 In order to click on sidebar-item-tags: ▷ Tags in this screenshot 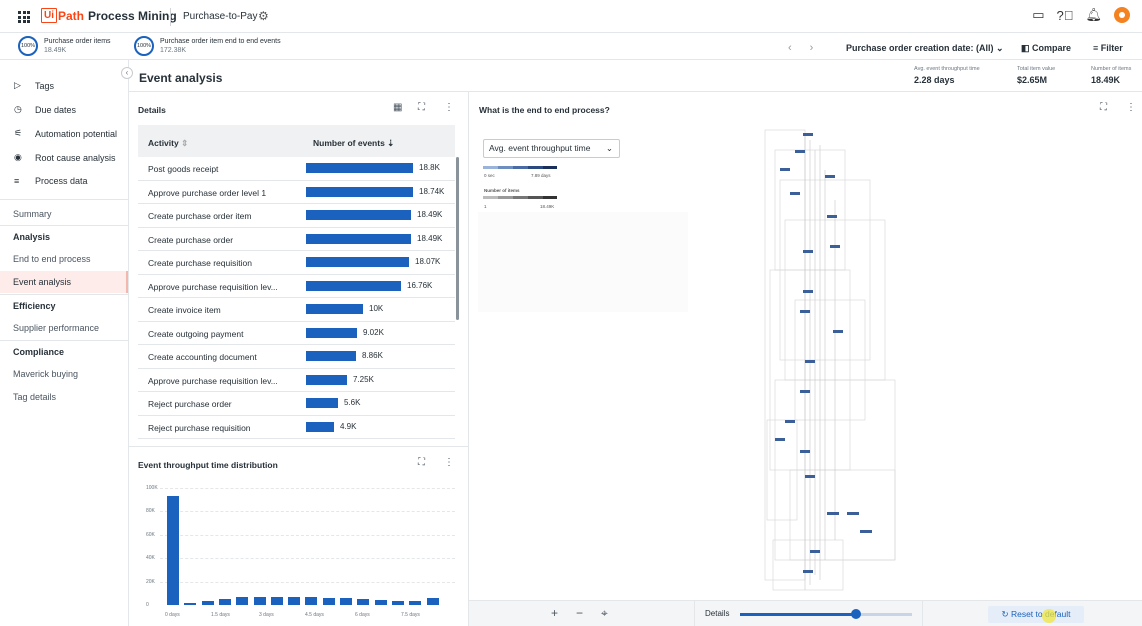, I will do `click(34, 85)`.